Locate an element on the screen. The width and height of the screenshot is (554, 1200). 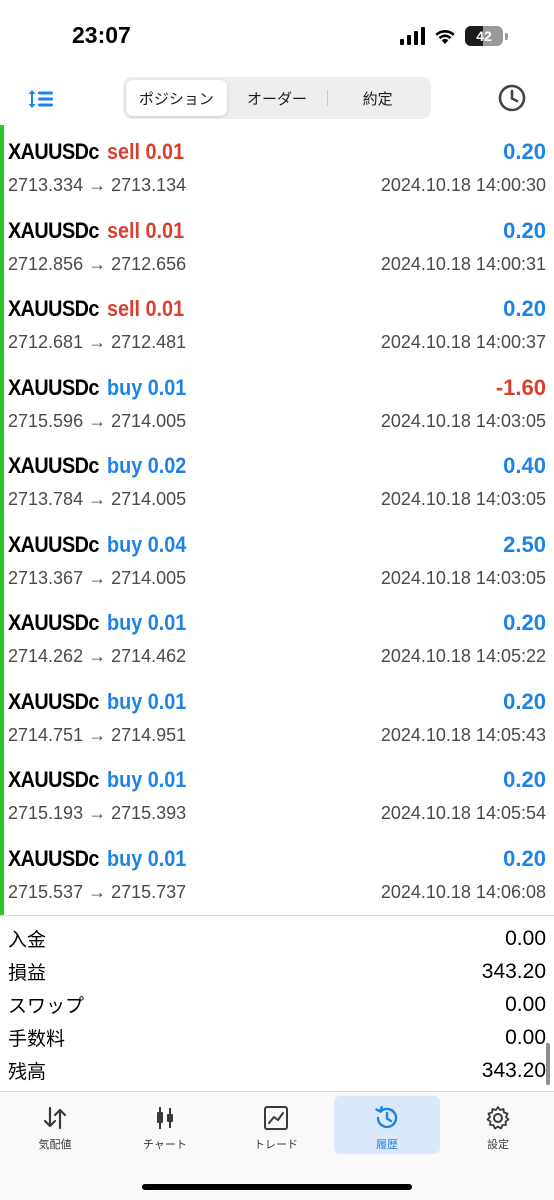
trade-close-price: 2715.393 is located at coordinates (149, 813).